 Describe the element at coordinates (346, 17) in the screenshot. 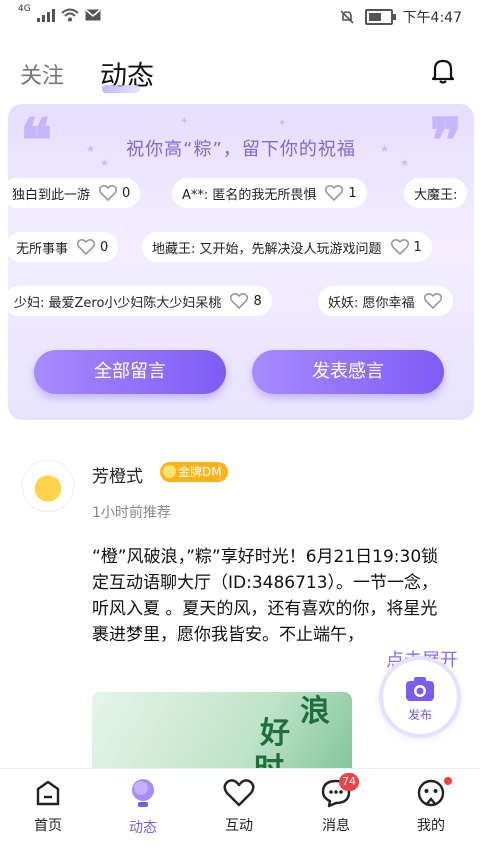

I see `mute-icon` at that location.